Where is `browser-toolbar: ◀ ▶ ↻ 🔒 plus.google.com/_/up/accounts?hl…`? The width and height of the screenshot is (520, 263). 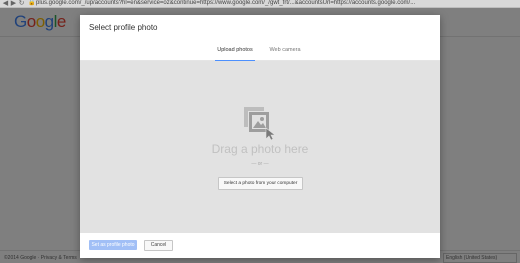
browser-toolbar: ◀ ▶ ↻ 🔒 plus.google.com/_/up/accounts?hl… is located at coordinates (260, 4).